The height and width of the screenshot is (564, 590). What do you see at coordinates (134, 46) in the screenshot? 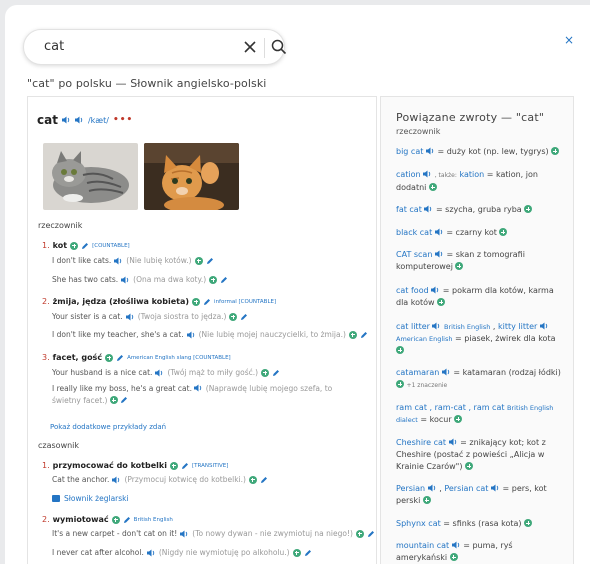
I see `search-input` at bounding box center [134, 46].